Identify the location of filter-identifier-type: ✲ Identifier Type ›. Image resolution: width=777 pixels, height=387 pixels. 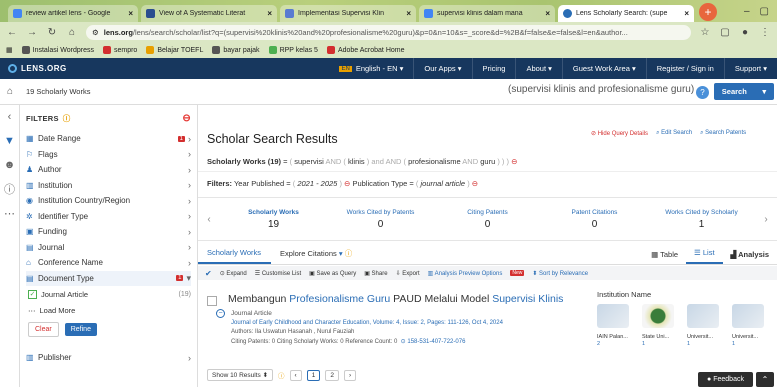
(108, 217).